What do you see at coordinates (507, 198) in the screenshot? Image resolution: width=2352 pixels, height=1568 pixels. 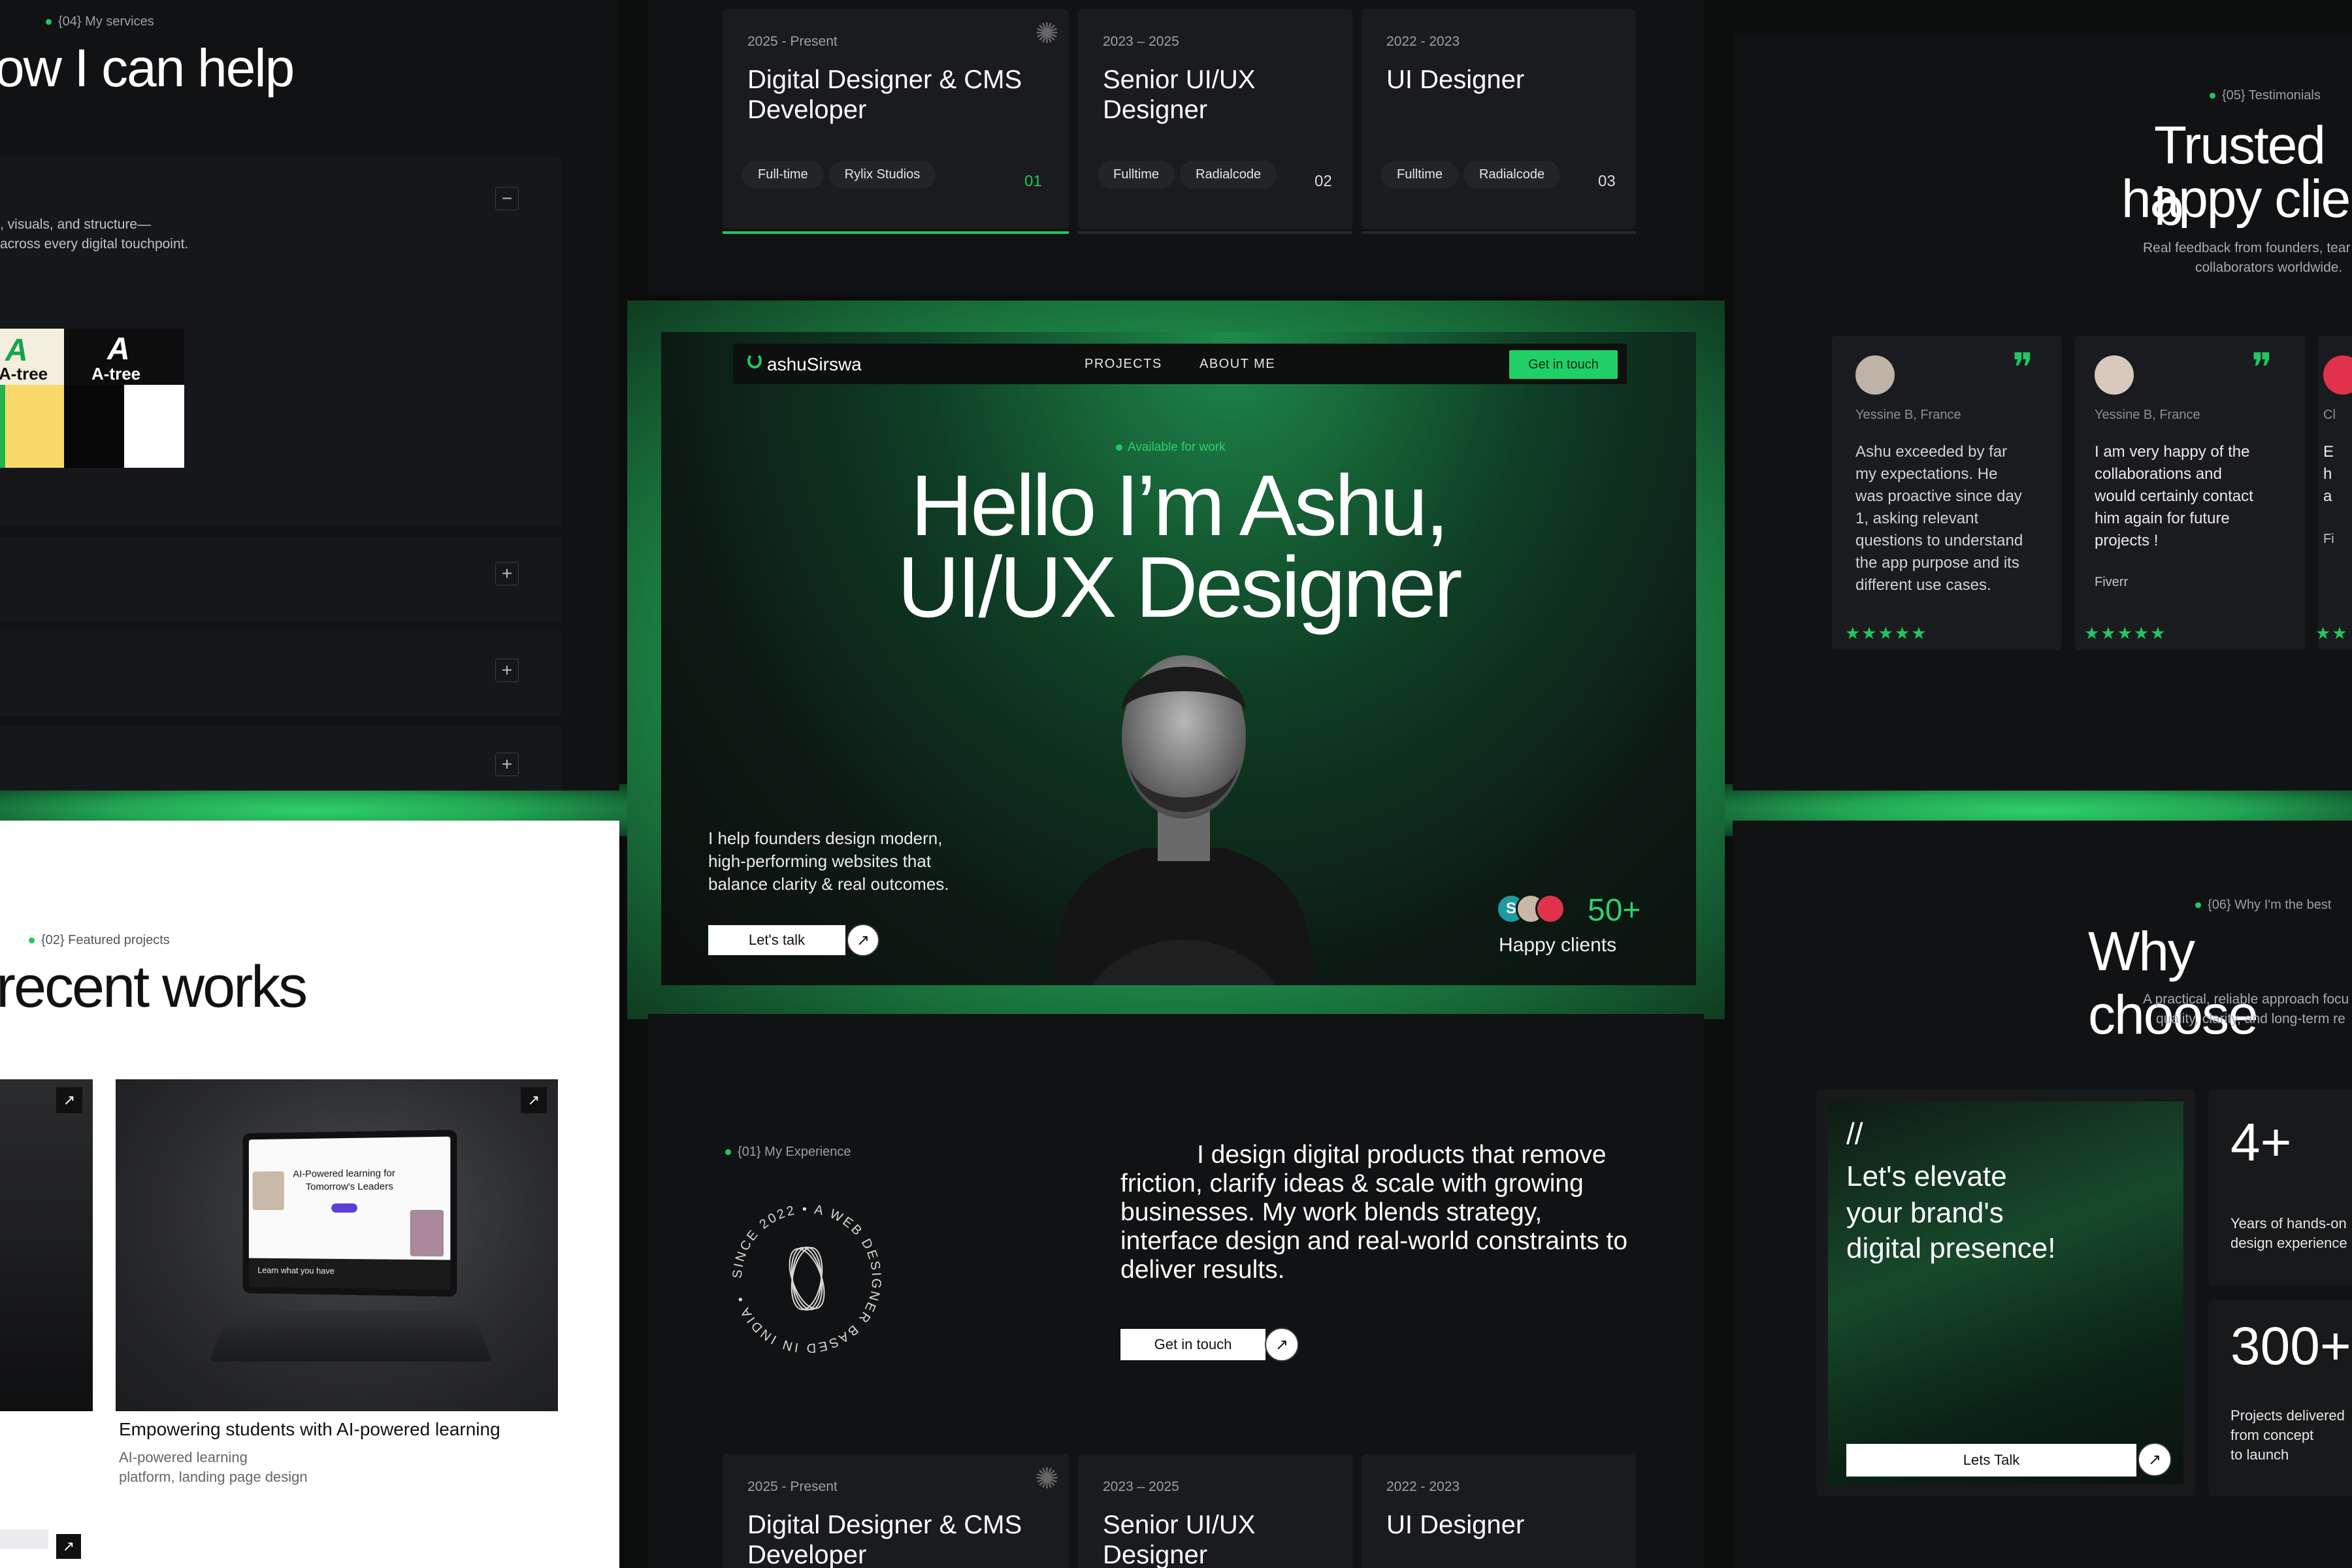 I see `collapse-button: −` at bounding box center [507, 198].